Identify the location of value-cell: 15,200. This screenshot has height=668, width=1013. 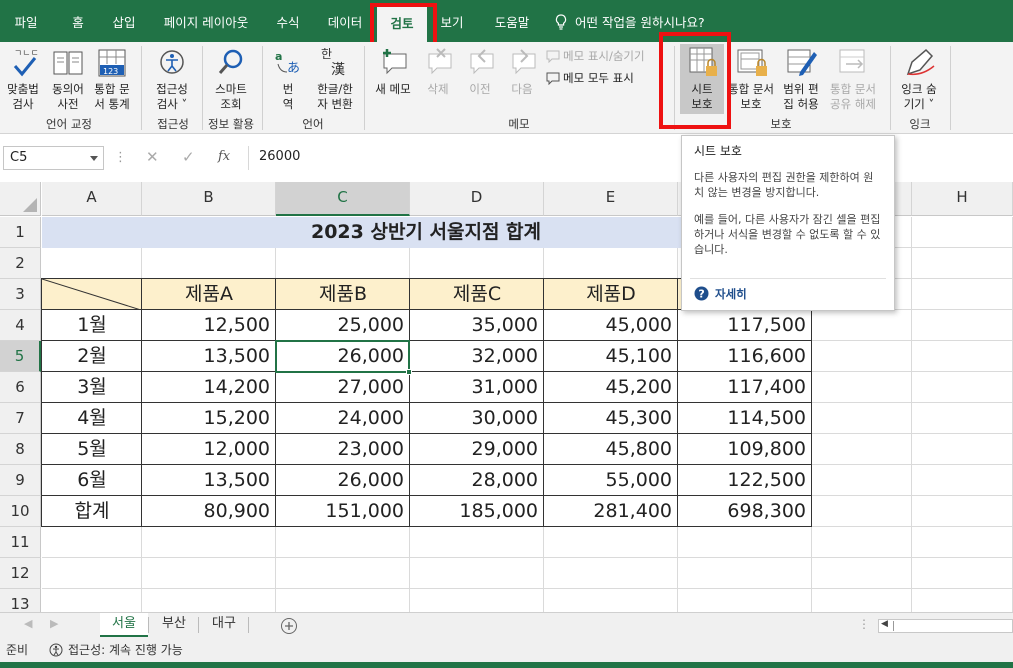
(209, 418).